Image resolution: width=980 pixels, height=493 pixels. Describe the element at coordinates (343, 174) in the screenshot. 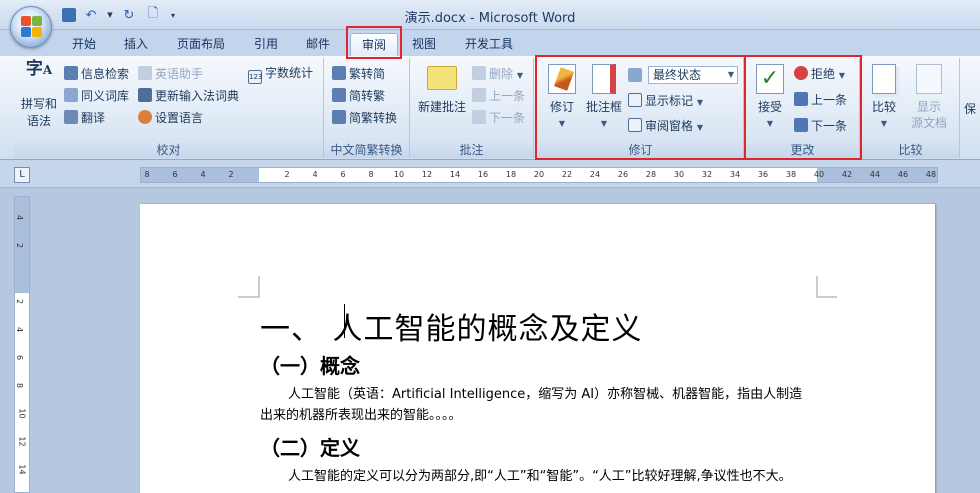

I see `ruler-tick: 6` at that location.